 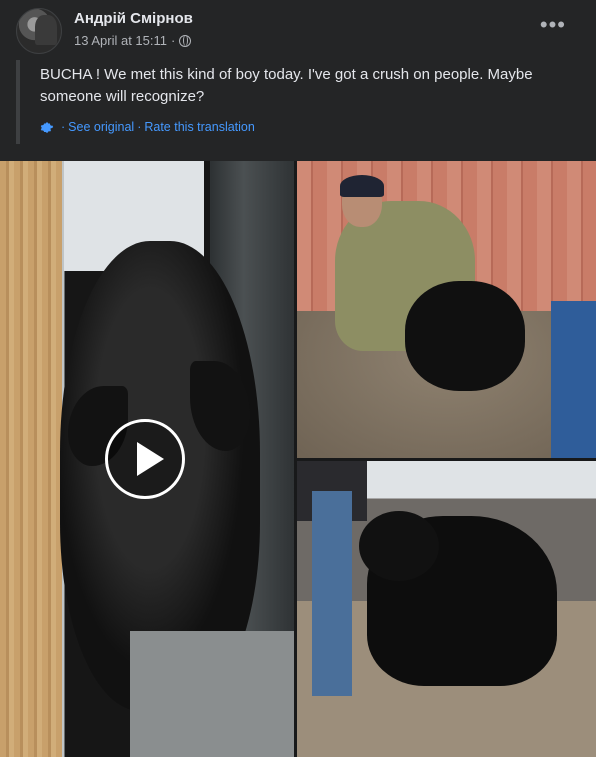 I want to click on gear-icon, so click(x=47, y=127).